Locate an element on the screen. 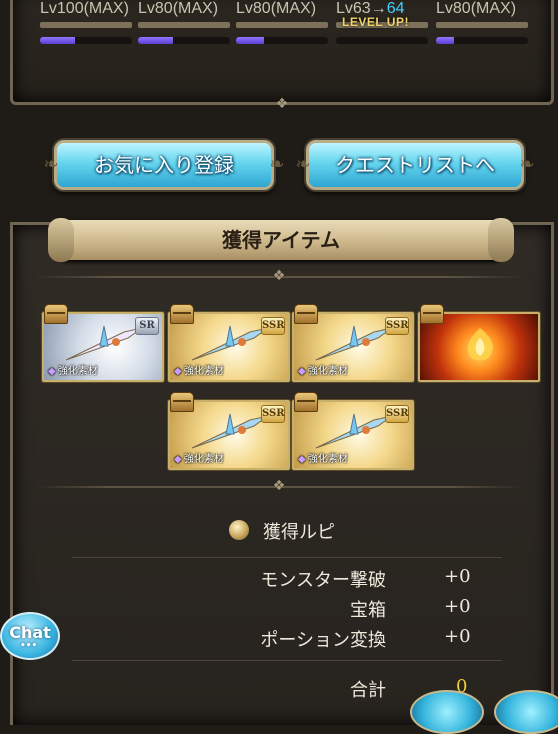 The image size is (558, 734). rupi-row-label: モンスター撃破 is located at coordinates (323, 580).